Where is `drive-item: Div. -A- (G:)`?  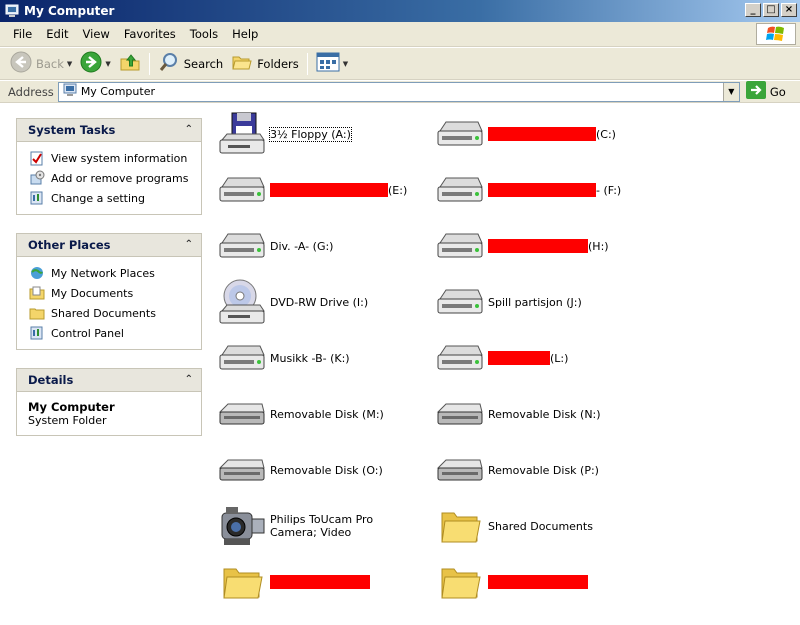
drive-item: Div. -A- (G:) is located at coordinates (275, 246).